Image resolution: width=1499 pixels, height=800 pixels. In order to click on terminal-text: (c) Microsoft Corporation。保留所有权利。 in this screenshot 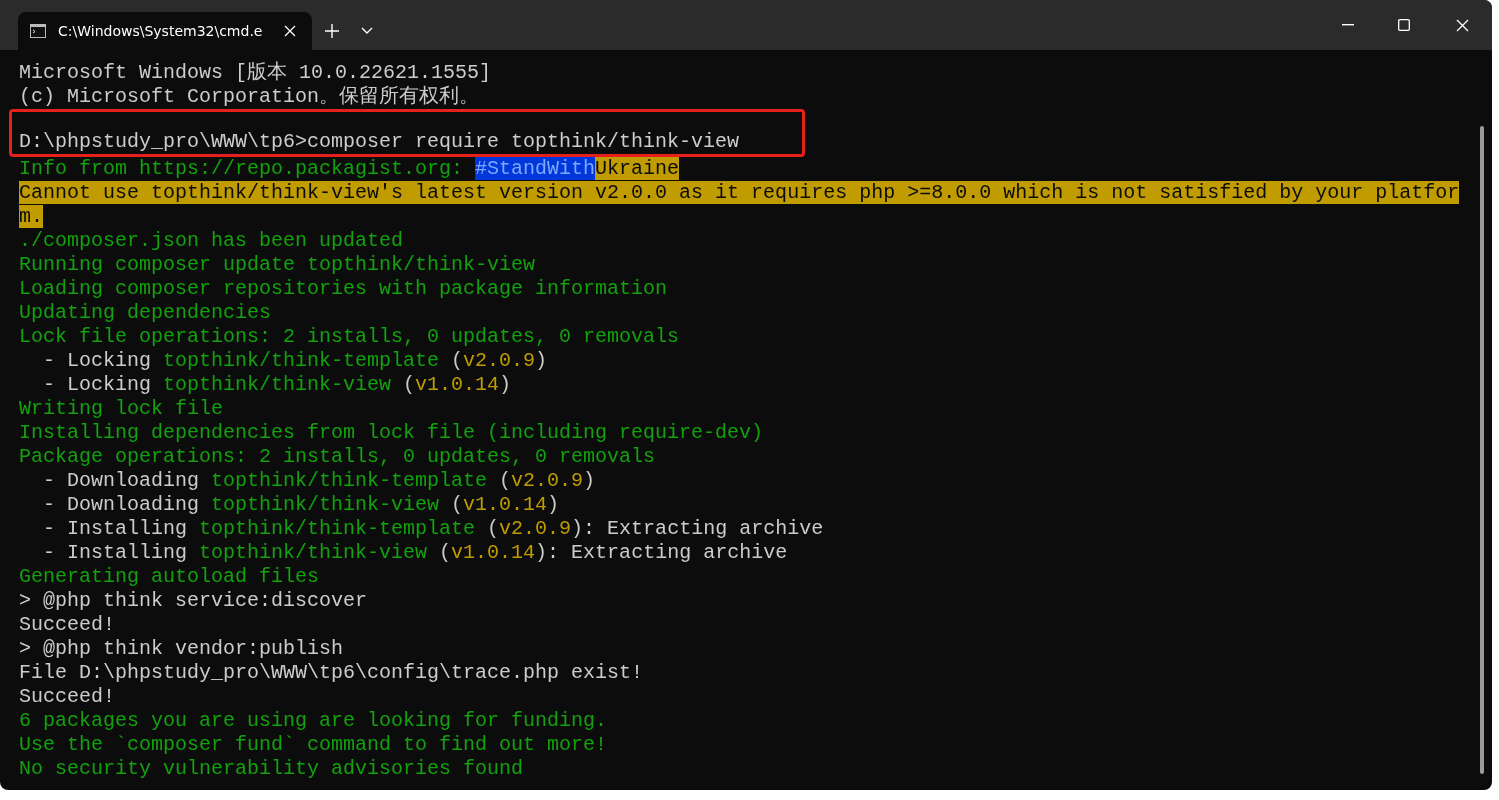, I will do `click(249, 96)`.